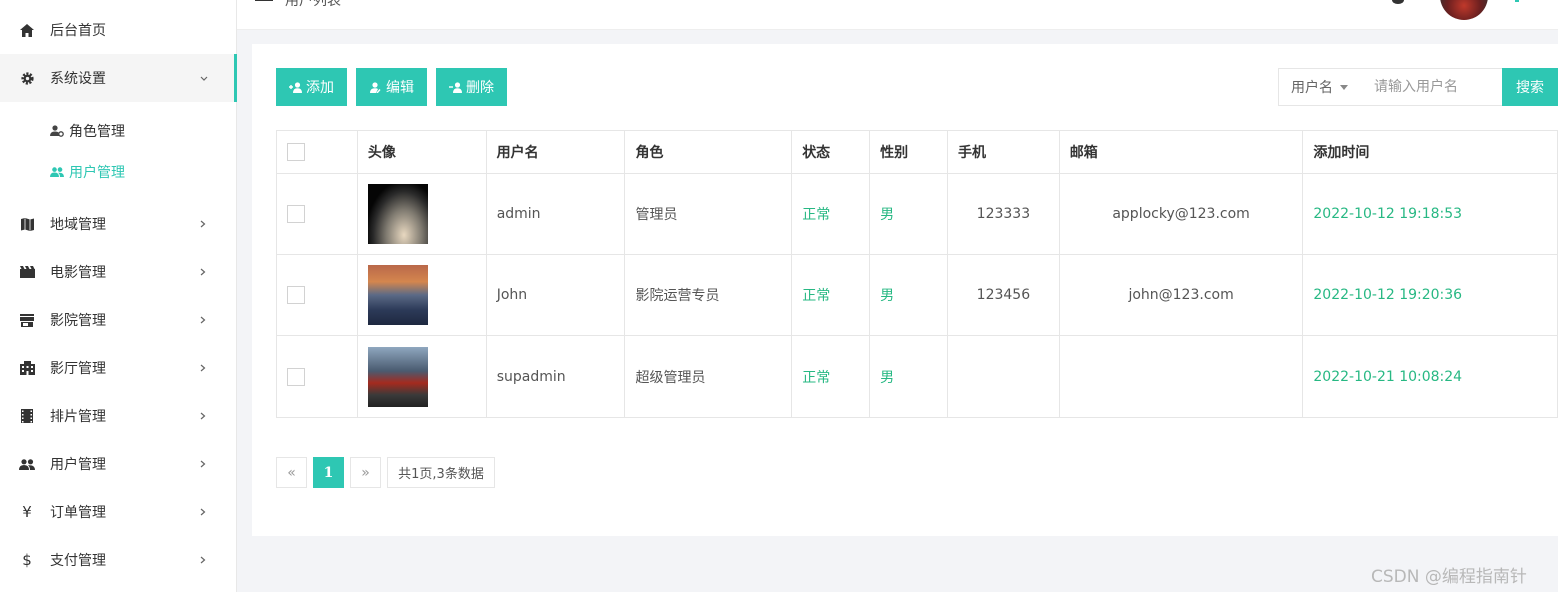  Describe the element at coordinates (320, 88) in the screenshot. I see `add-button-label: 添加` at that location.